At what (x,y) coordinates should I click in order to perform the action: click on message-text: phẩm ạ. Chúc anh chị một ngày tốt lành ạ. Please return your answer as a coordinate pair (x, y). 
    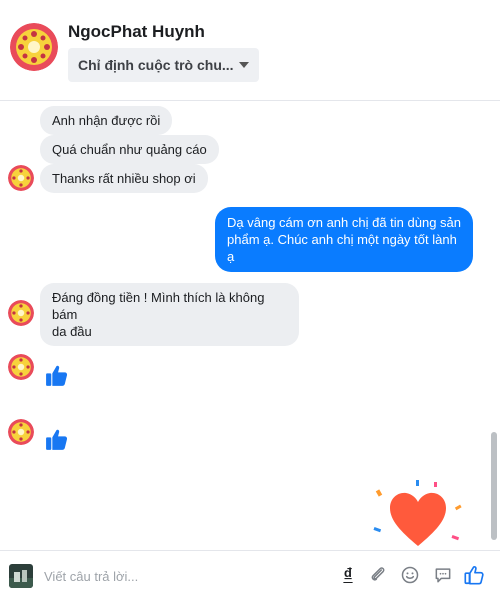
    Looking at the image, I should click on (342, 248).